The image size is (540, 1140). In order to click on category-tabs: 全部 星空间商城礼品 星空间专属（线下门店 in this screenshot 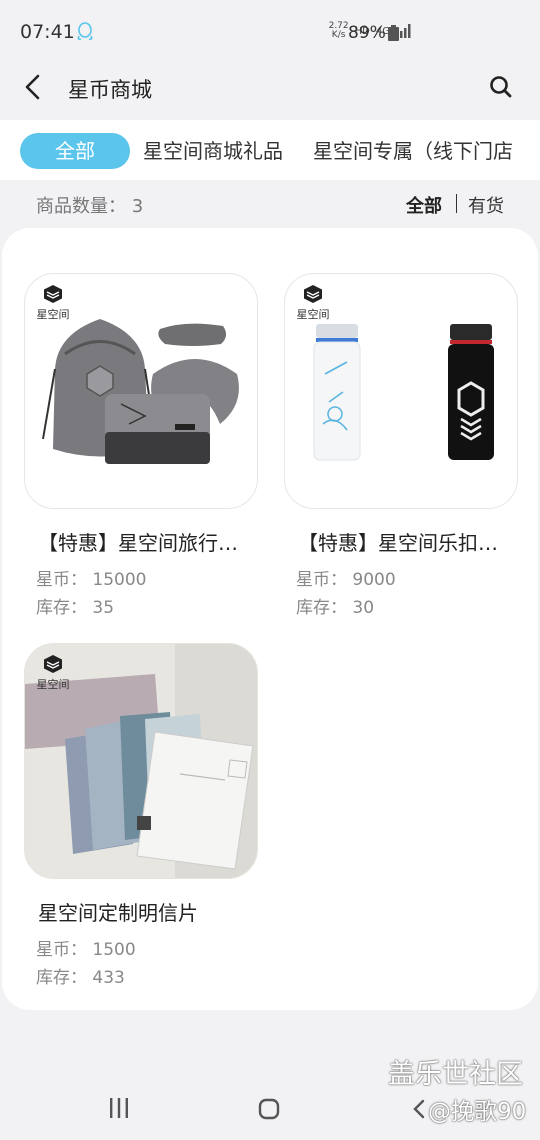, I will do `click(270, 150)`.